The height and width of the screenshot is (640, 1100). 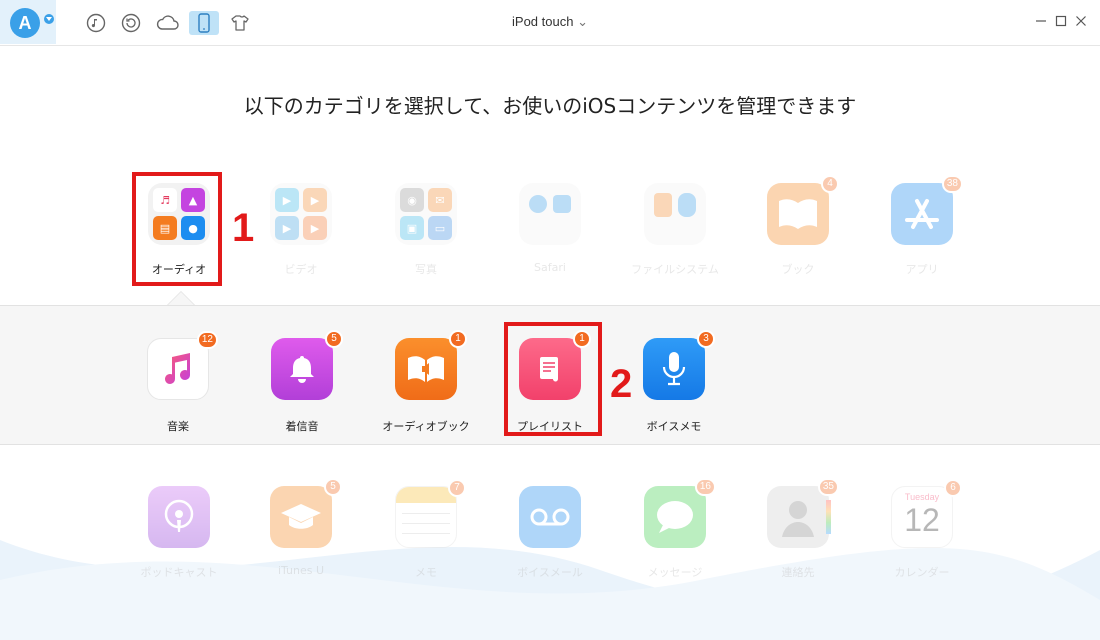 What do you see at coordinates (307, 365) in the screenshot?
I see `bell-icon: 5` at bounding box center [307, 365].